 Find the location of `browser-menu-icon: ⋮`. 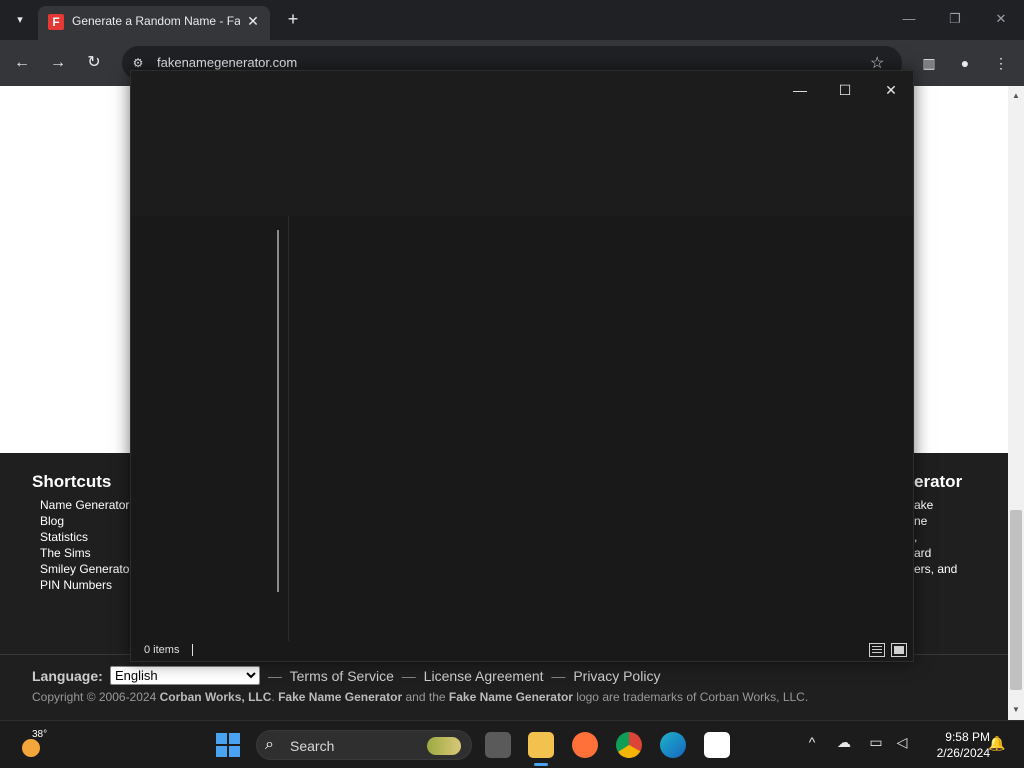

browser-menu-icon: ⋮ is located at coordinates (1001, 63).